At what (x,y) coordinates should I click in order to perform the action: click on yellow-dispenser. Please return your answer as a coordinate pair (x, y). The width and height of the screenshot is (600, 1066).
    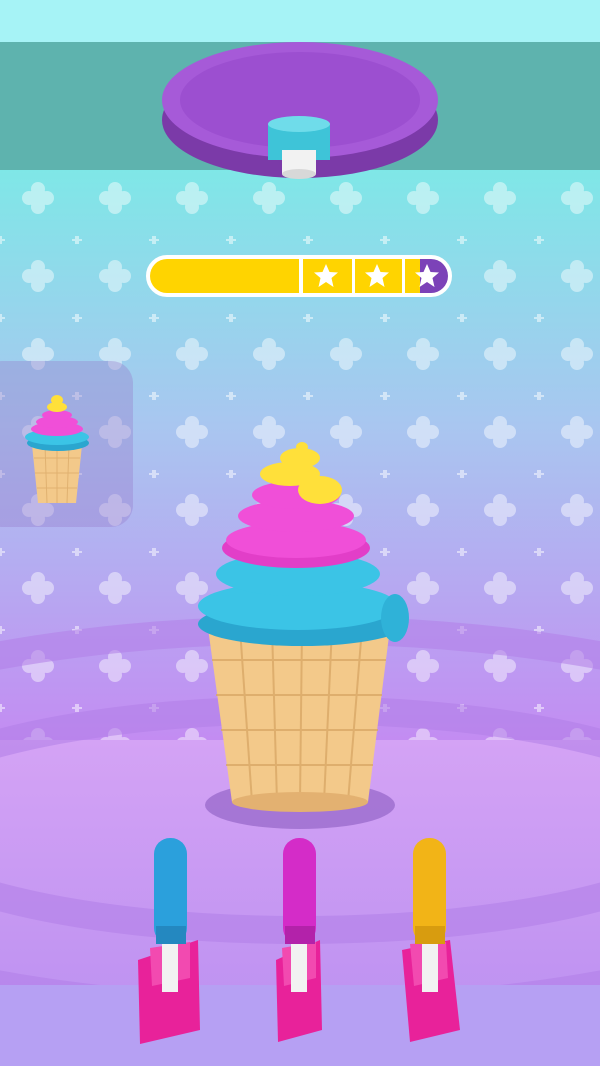
    Looking at the image, I should click on (431, 940).